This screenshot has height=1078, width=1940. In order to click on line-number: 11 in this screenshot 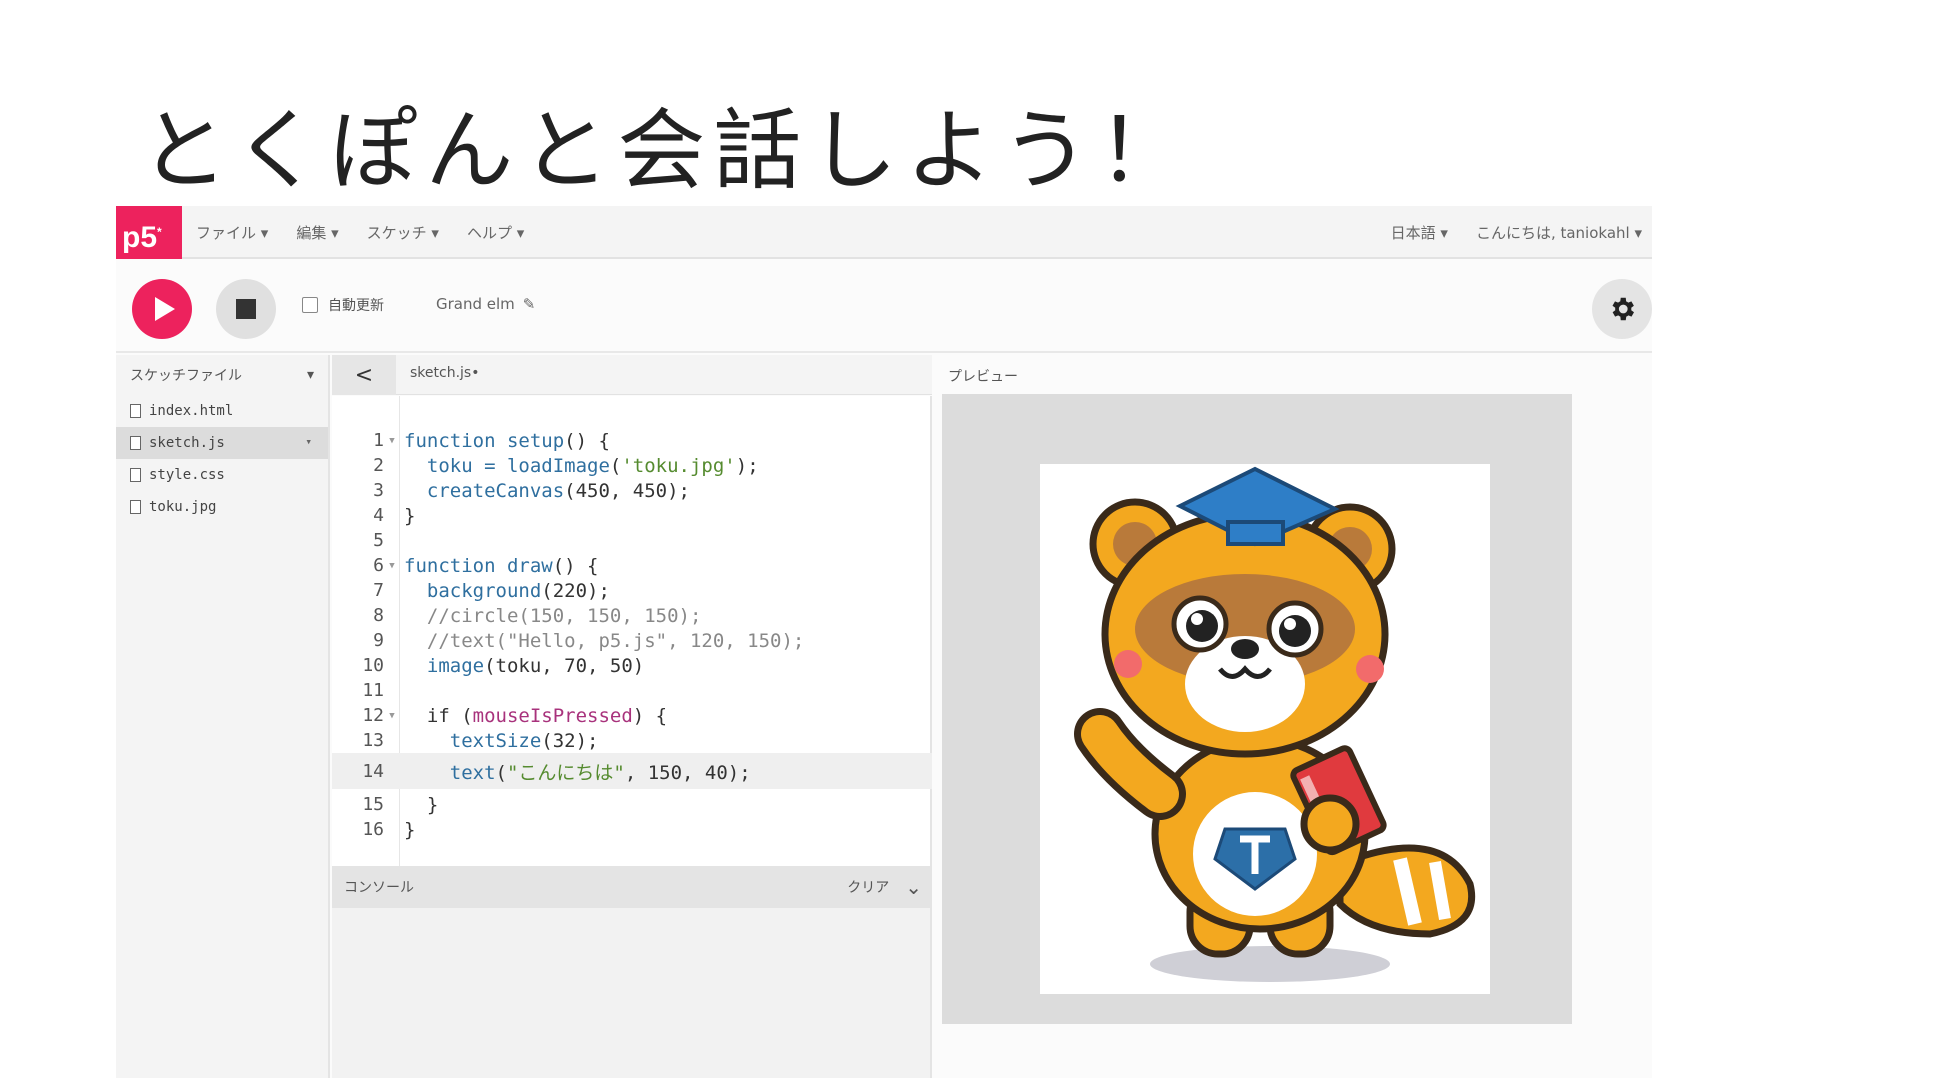, I will do `click(373, 690)`.